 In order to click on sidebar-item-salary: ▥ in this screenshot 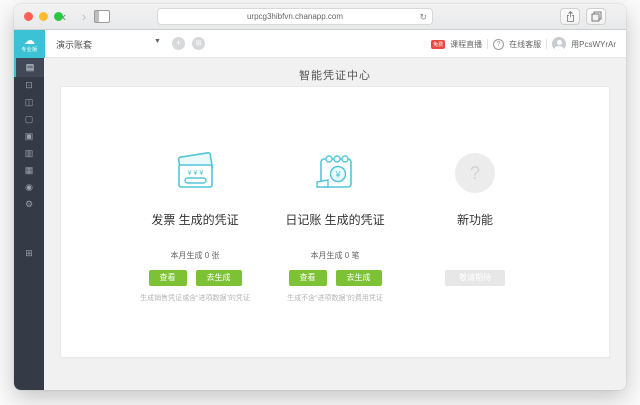, I will do `click(29, 153)`.